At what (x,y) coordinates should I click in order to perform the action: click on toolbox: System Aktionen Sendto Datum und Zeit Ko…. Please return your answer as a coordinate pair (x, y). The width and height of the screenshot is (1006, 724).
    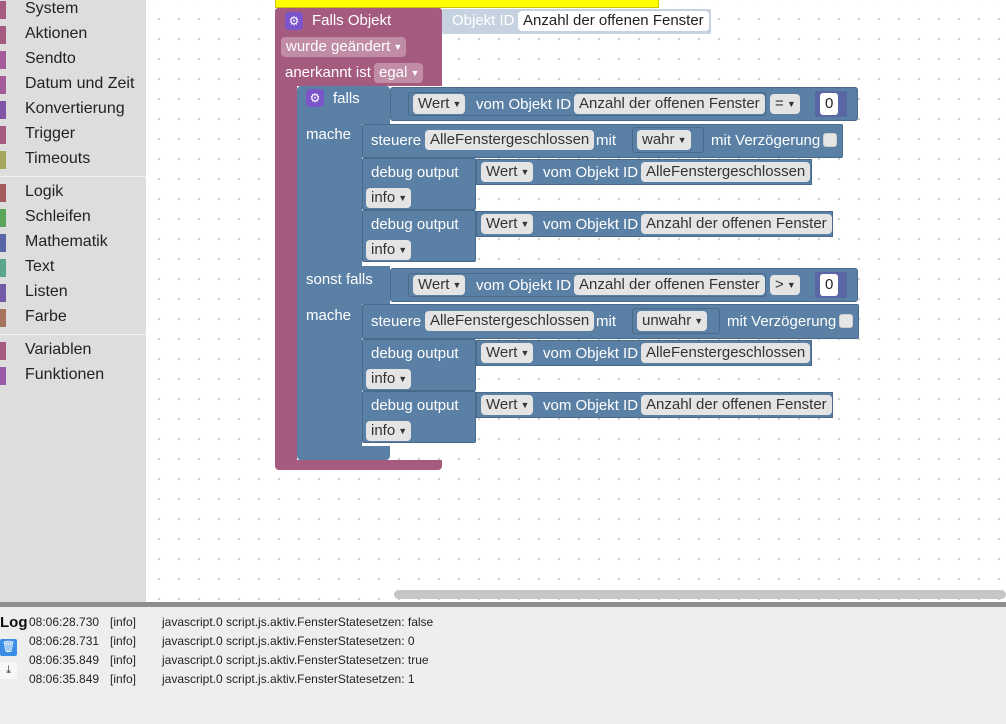
    Looking at the image, I should click on (73, 301).